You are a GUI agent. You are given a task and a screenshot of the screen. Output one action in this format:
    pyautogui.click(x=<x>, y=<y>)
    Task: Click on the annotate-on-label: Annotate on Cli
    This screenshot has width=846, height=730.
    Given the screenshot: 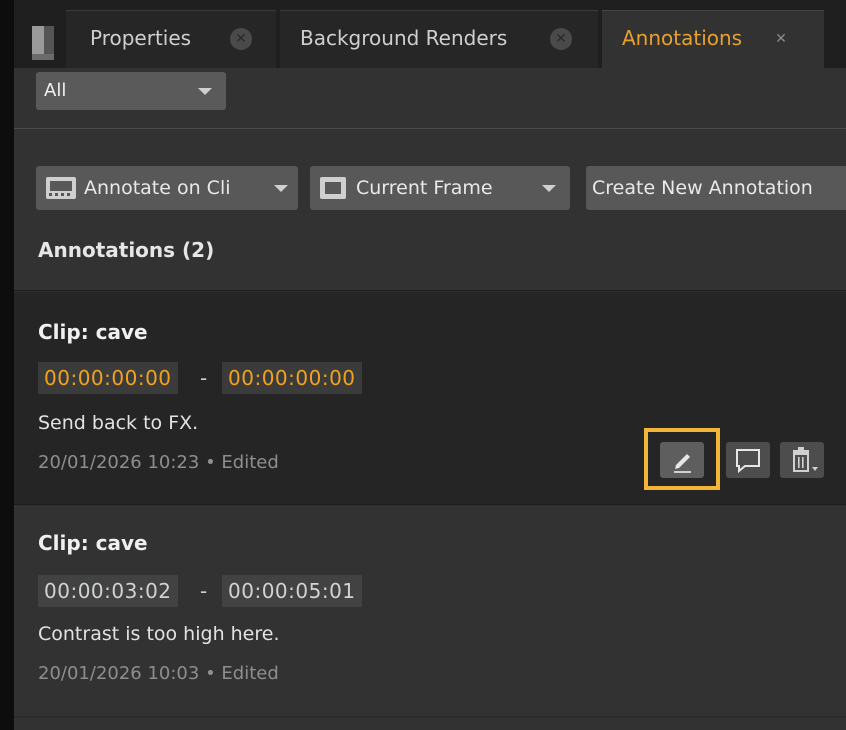 What is the action you would take?
    pyautogui.click(x=157, y=188)
    